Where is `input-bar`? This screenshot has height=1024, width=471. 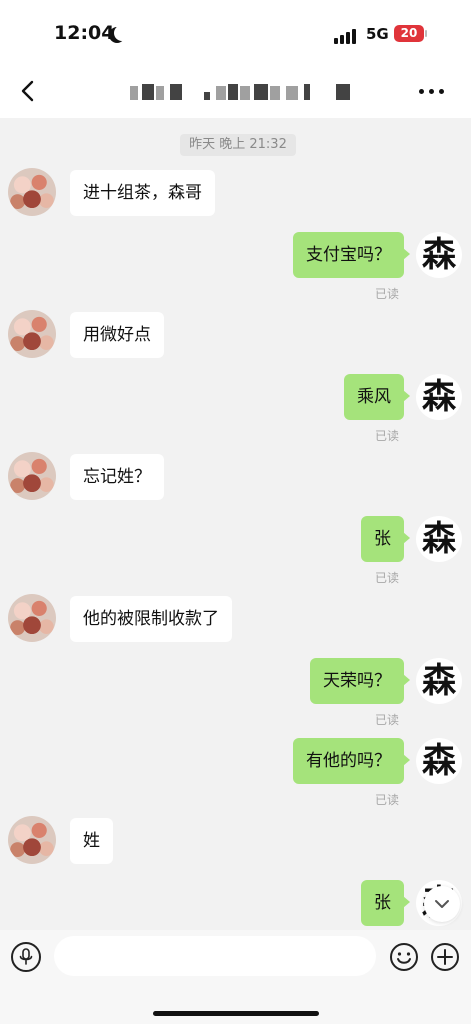
input-bar is located at coordinates (235, 977).